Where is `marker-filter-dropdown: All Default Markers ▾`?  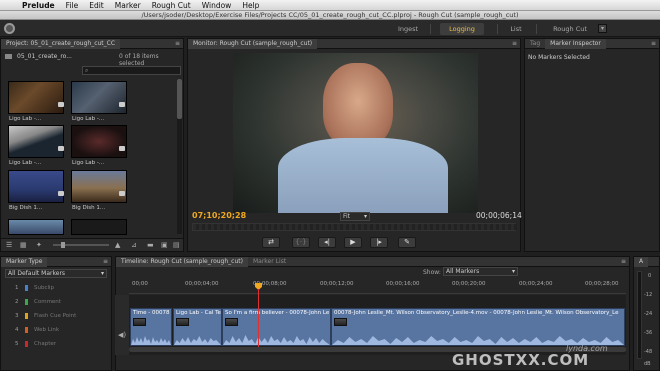 marker-filter-dropdown: All Default Markers ▾ is located at coordinates (56, 273).